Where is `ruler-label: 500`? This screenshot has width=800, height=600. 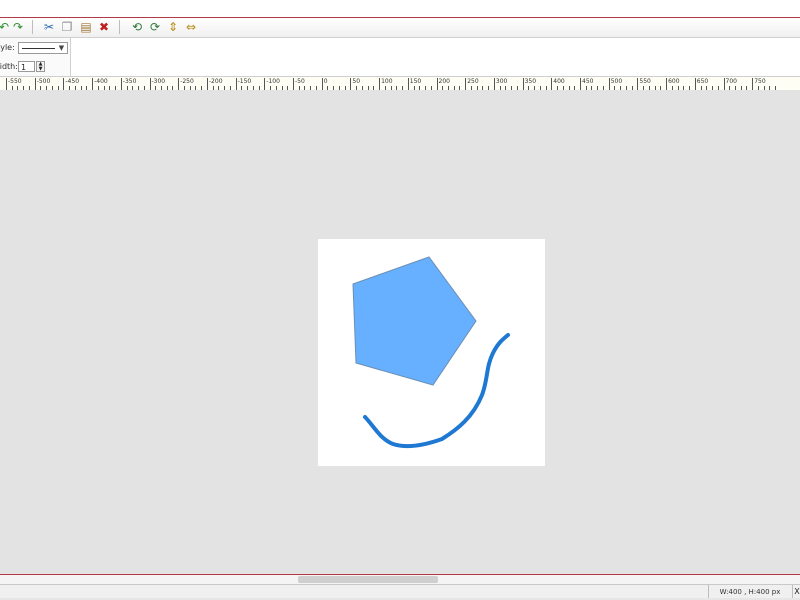
ruler-label: 500 is located at coordinates (616, 81).